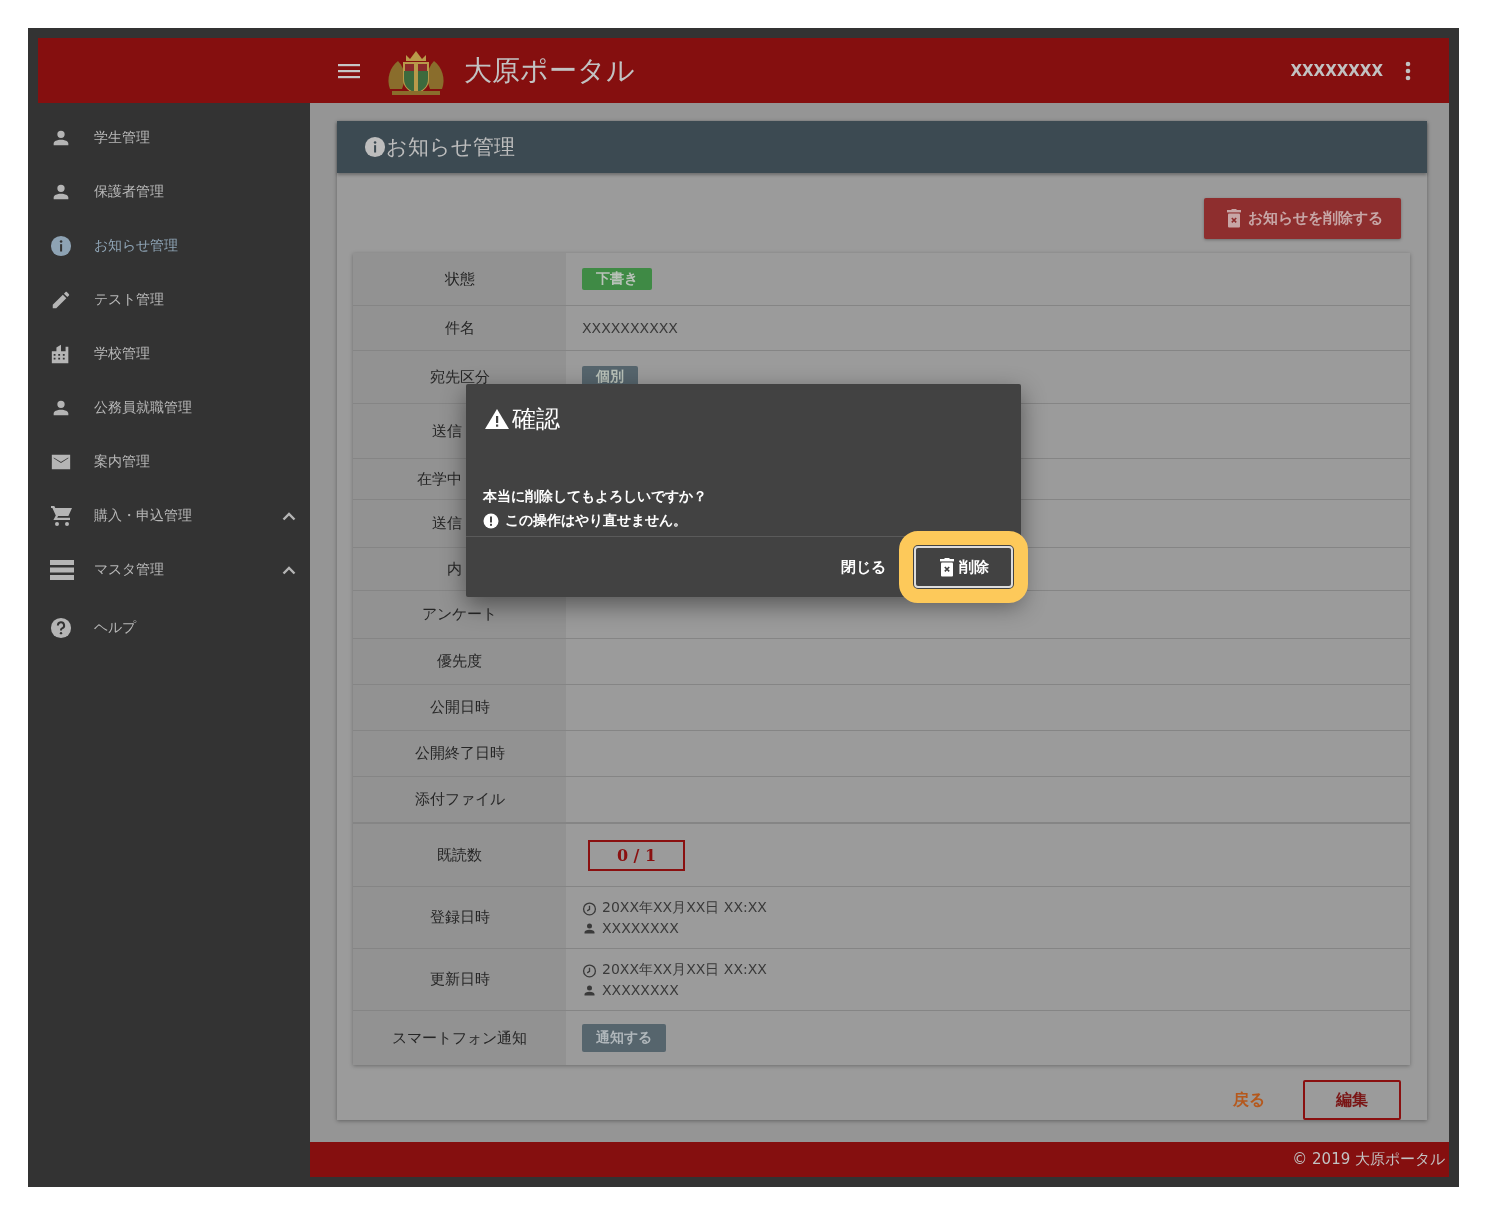 Image resolution: width=1486 pixels, height=1214 pixels. What do you see at coordinates (61, 300) in the screenshot?
I see `pencil-icon` at bounding box center [61, 300].